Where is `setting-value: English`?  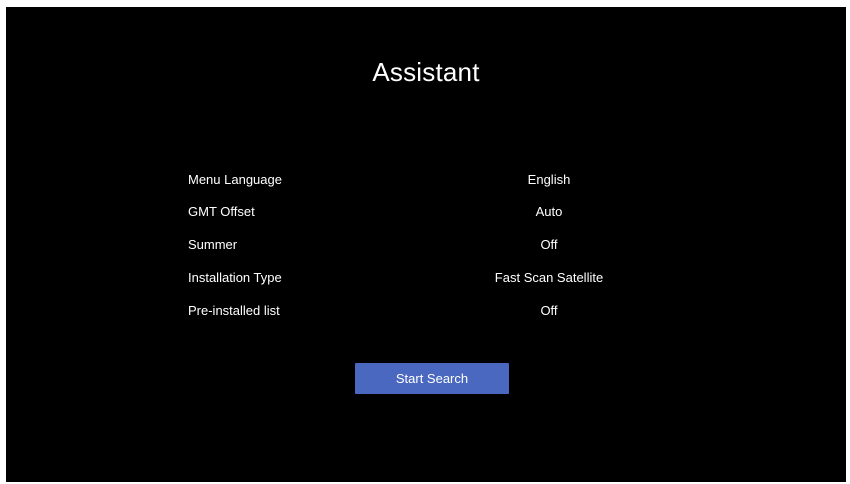
setting-value: English is located at coordinates (549, 179).